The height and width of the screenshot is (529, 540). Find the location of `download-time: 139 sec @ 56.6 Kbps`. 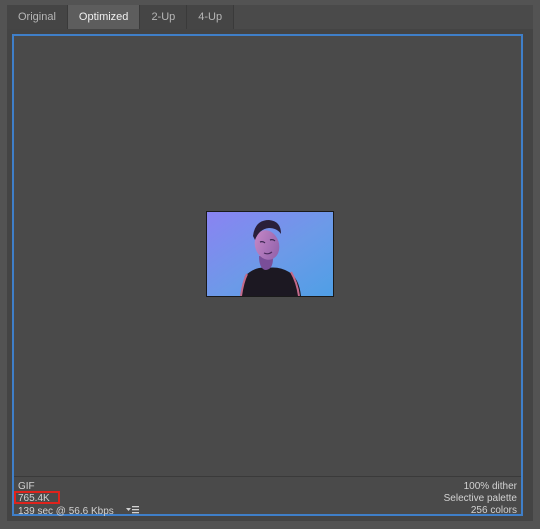

download-time: 139 sec @ 56.6 Kbps is located at coordinates (66, 512).